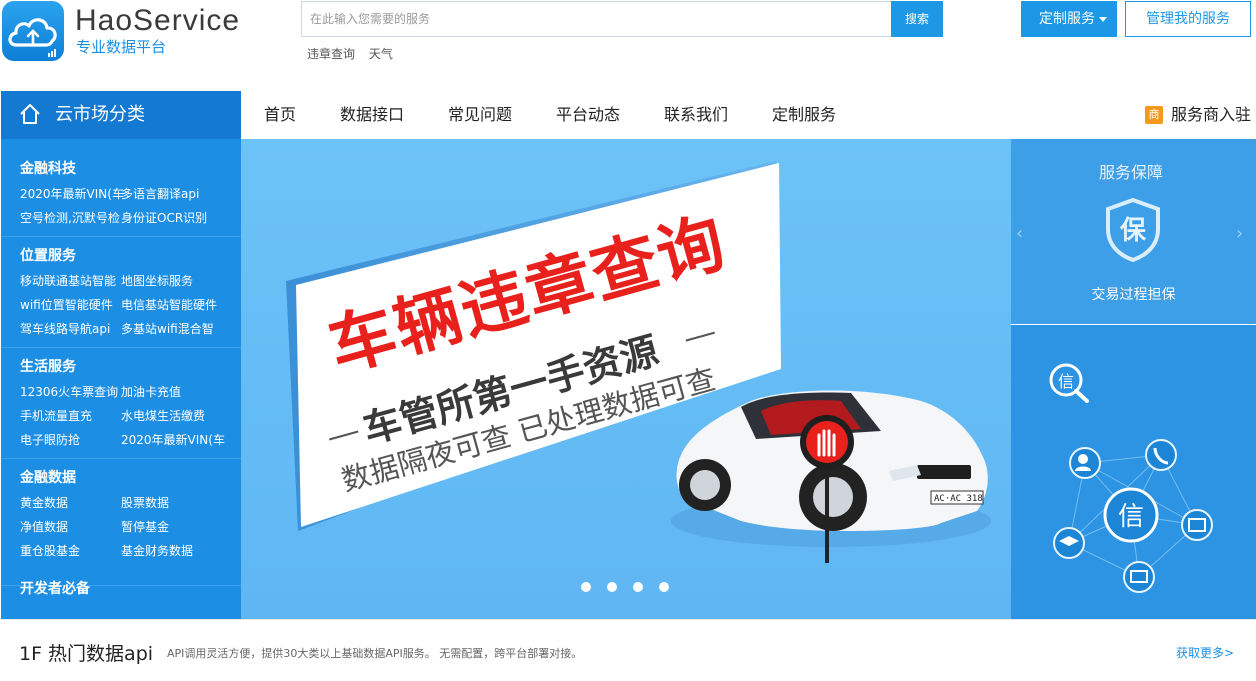  I want to click on hot-search-links: 违章查询 天气, so click(355, 53).